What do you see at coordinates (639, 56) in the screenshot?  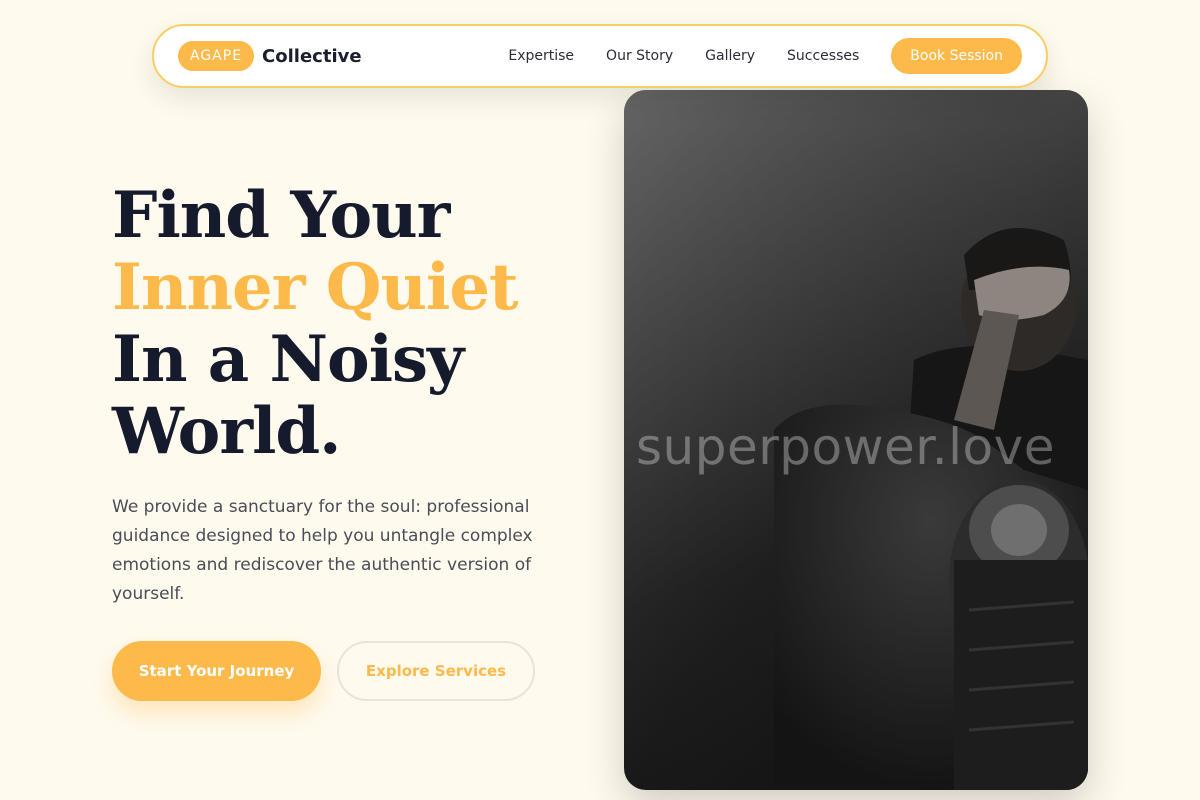 I see `nav-link-our-story: Our Story` at bounding box center [639, 56].